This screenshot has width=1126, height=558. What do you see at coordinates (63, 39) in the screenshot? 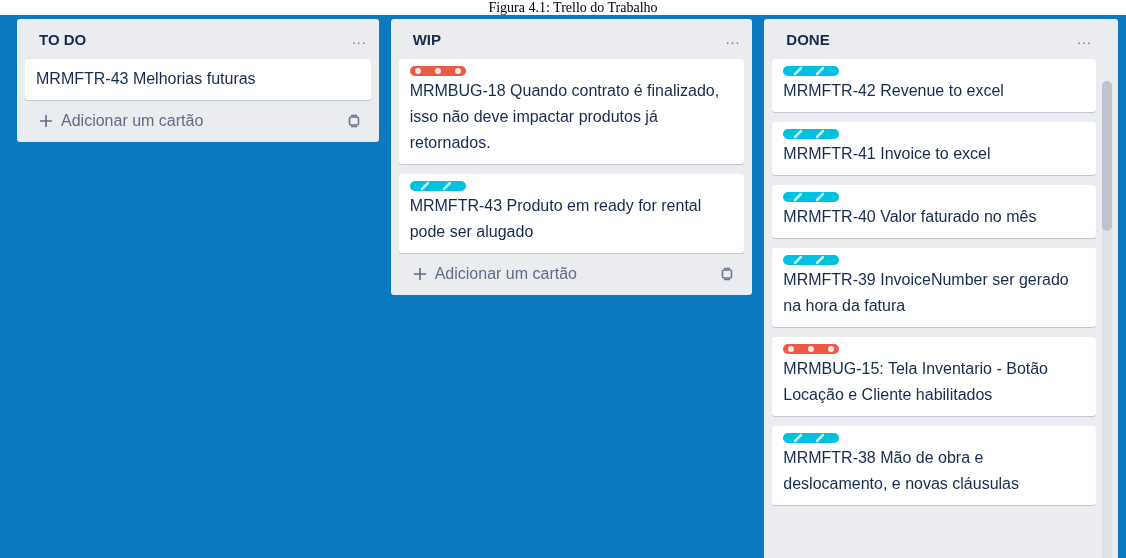
I see `list-title: TO DO` at bounding box center [63, 39].